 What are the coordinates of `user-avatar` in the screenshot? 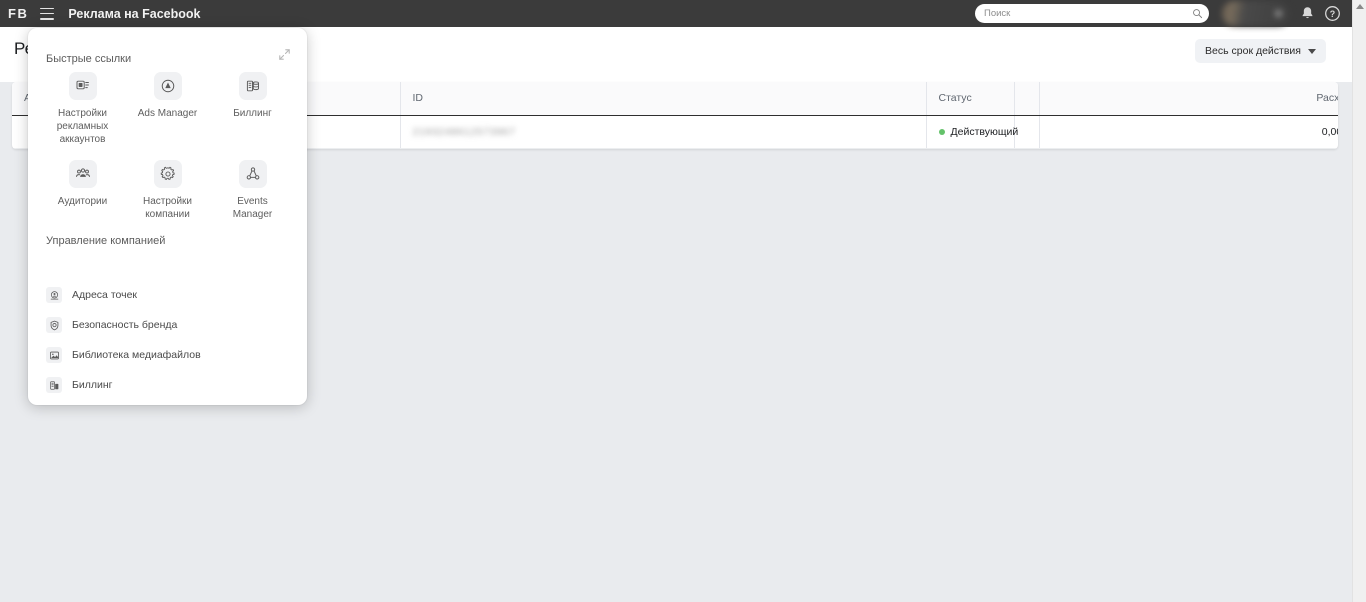 It's located at (1256, 13).